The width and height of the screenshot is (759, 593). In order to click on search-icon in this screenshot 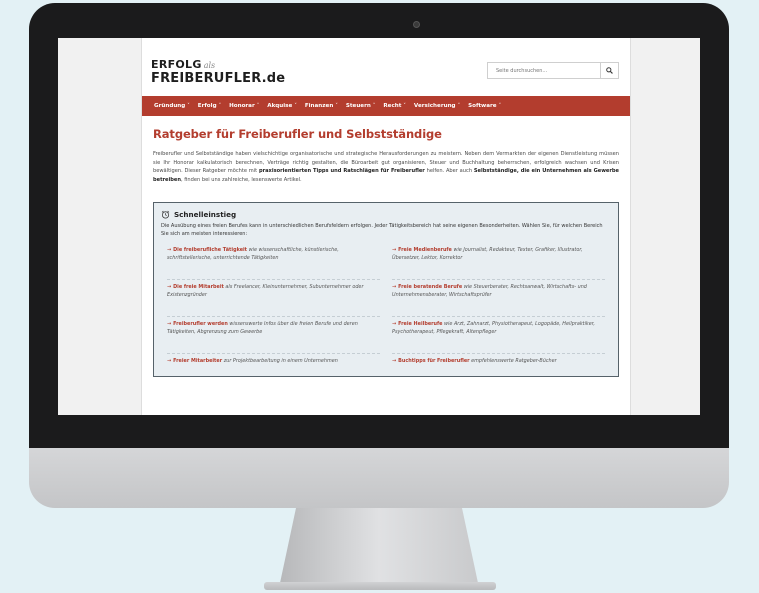, I will do `click(609, 70)`.